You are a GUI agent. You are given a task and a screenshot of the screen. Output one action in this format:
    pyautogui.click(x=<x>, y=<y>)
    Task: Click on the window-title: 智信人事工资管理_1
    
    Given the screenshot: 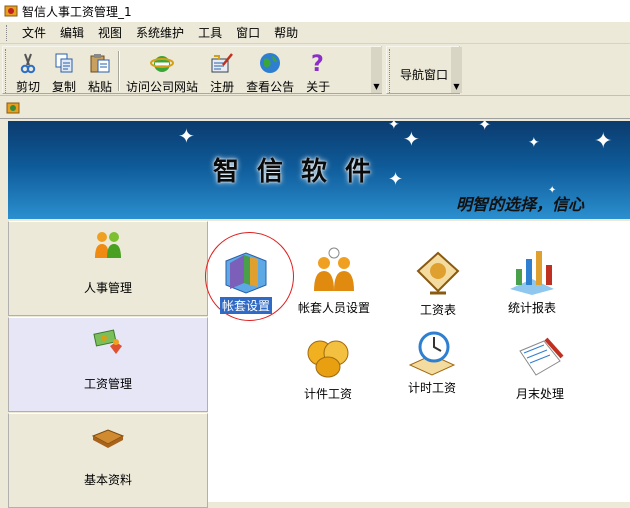 What is the action you would take?
    pyautogui.click(x=77, y=11)
    